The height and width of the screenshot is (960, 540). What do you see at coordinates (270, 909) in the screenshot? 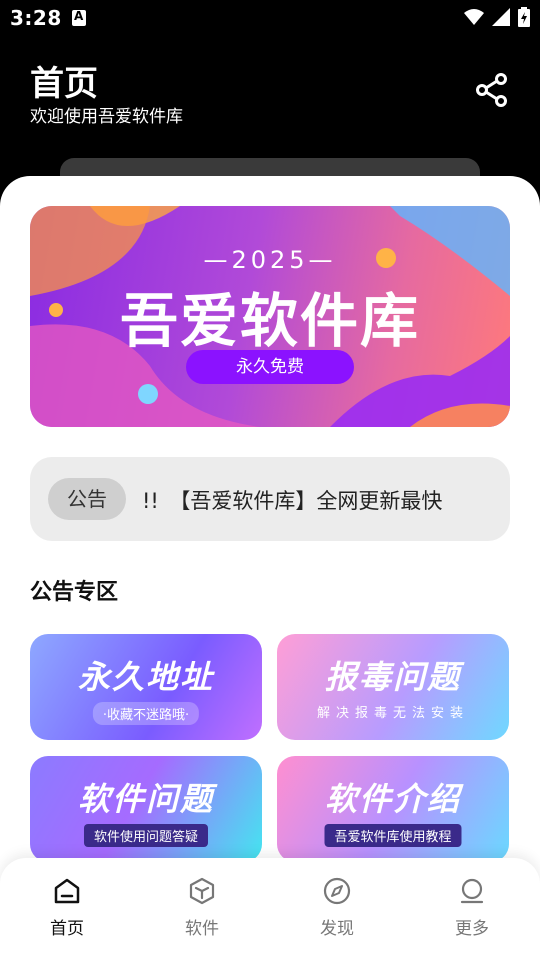
I see `bottom-nav: 首页 软件 发现 更多` at bounding box center [270, 909].